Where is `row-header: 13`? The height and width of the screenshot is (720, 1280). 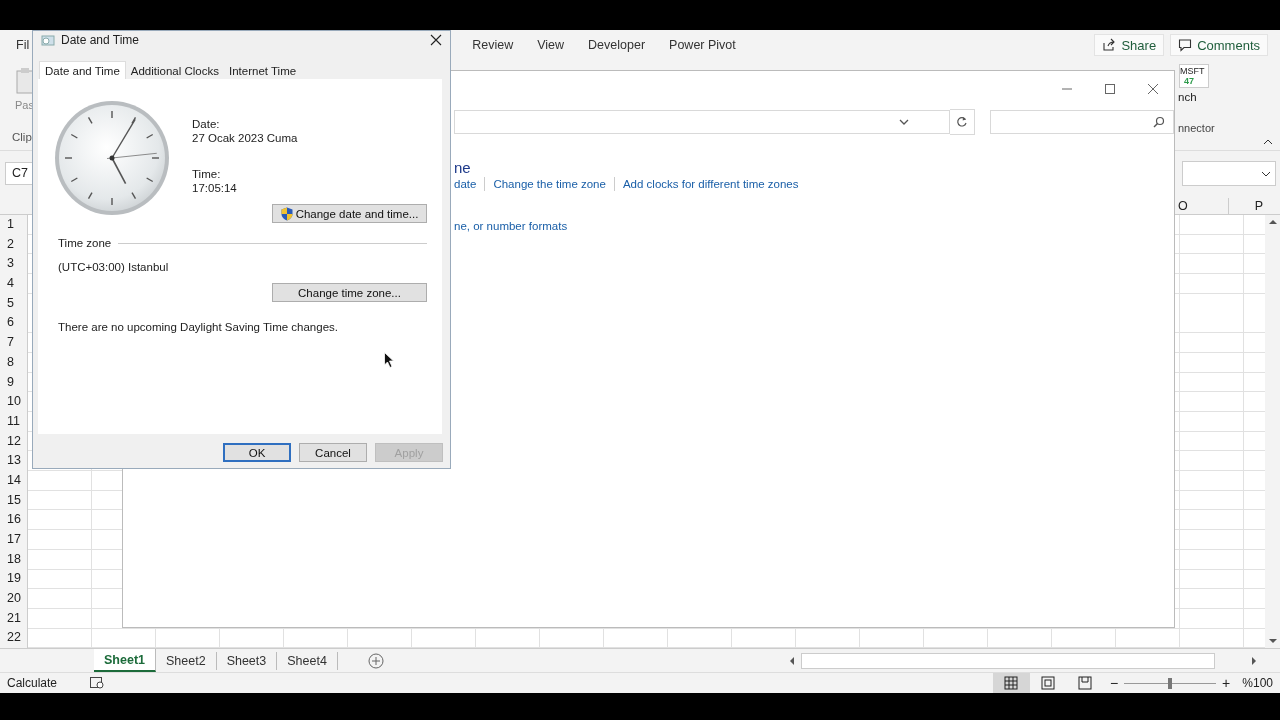
row-header: 13 is located at coordinates (13, 461).